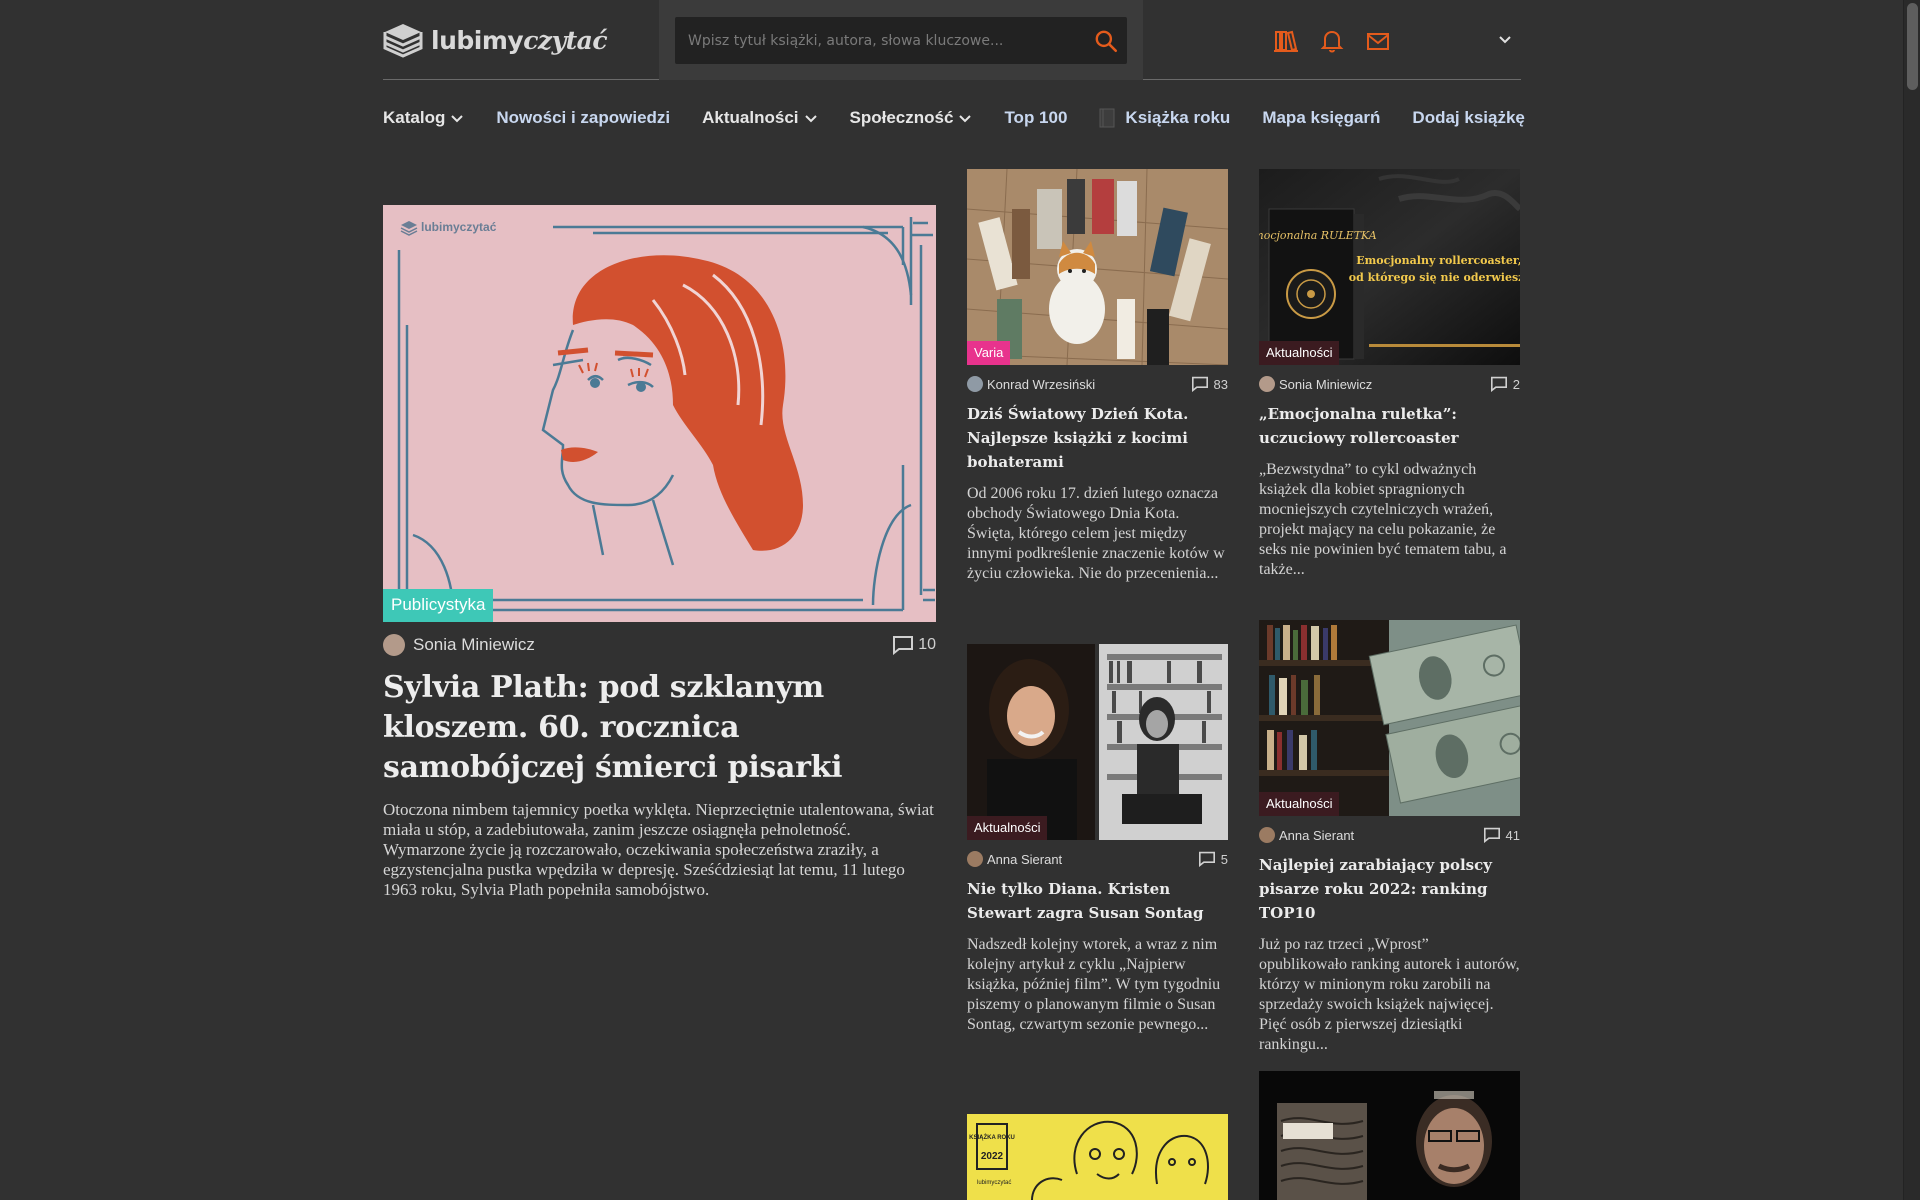 This screenshot has height=1200, width=1920. What do you see at coordinates (1389, 384) in the screenshot?
I see `article-meta: Sonia Miniewicz 2` at bounding box center [1389, 384].